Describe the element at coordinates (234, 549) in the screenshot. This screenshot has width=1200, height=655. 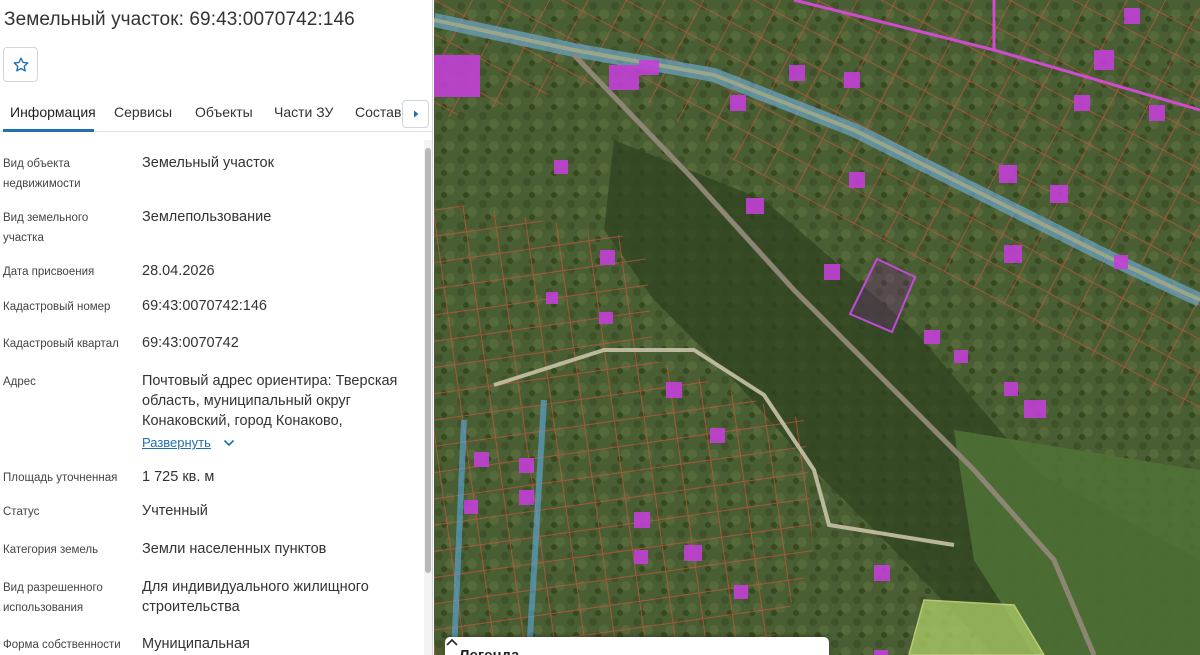
I see `field-value-land-category: Земли населенных пунктов` at that location.